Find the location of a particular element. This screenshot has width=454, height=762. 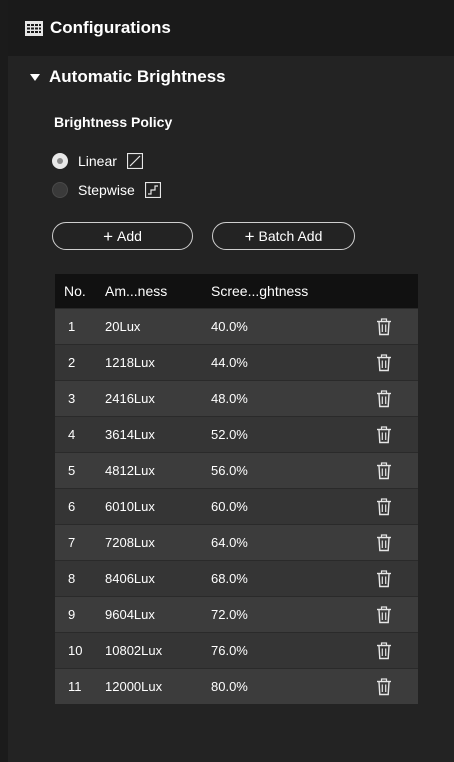

caret-down-icon is located at coordinates (35, 77).